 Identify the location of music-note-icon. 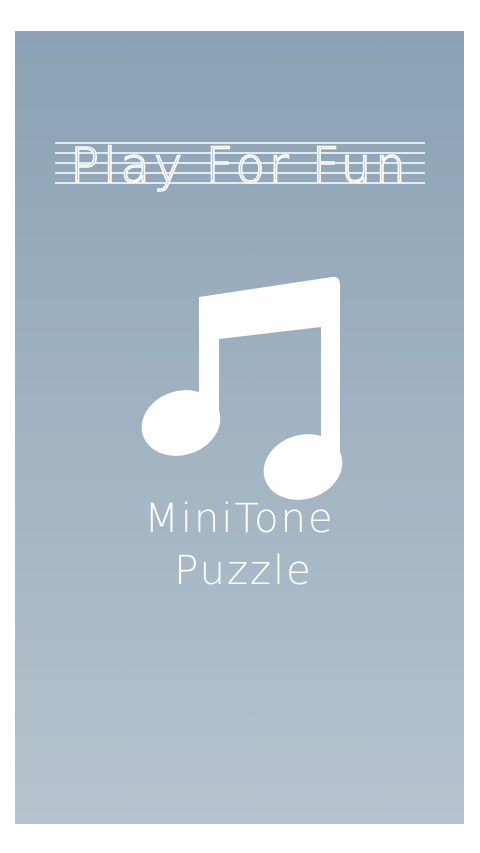
(242, 401).